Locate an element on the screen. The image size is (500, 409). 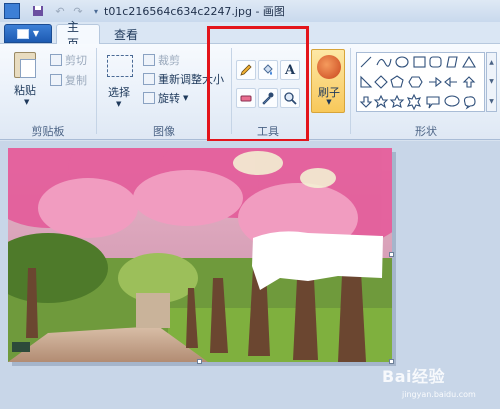
cut-label: 剪切 is located at coordinates (76, 60).